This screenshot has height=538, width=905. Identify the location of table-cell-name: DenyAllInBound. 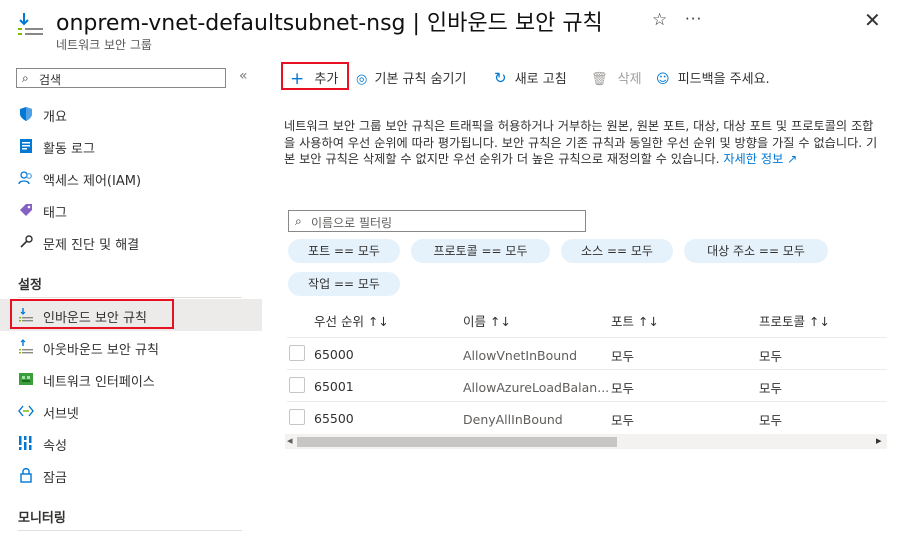
(513, 419).